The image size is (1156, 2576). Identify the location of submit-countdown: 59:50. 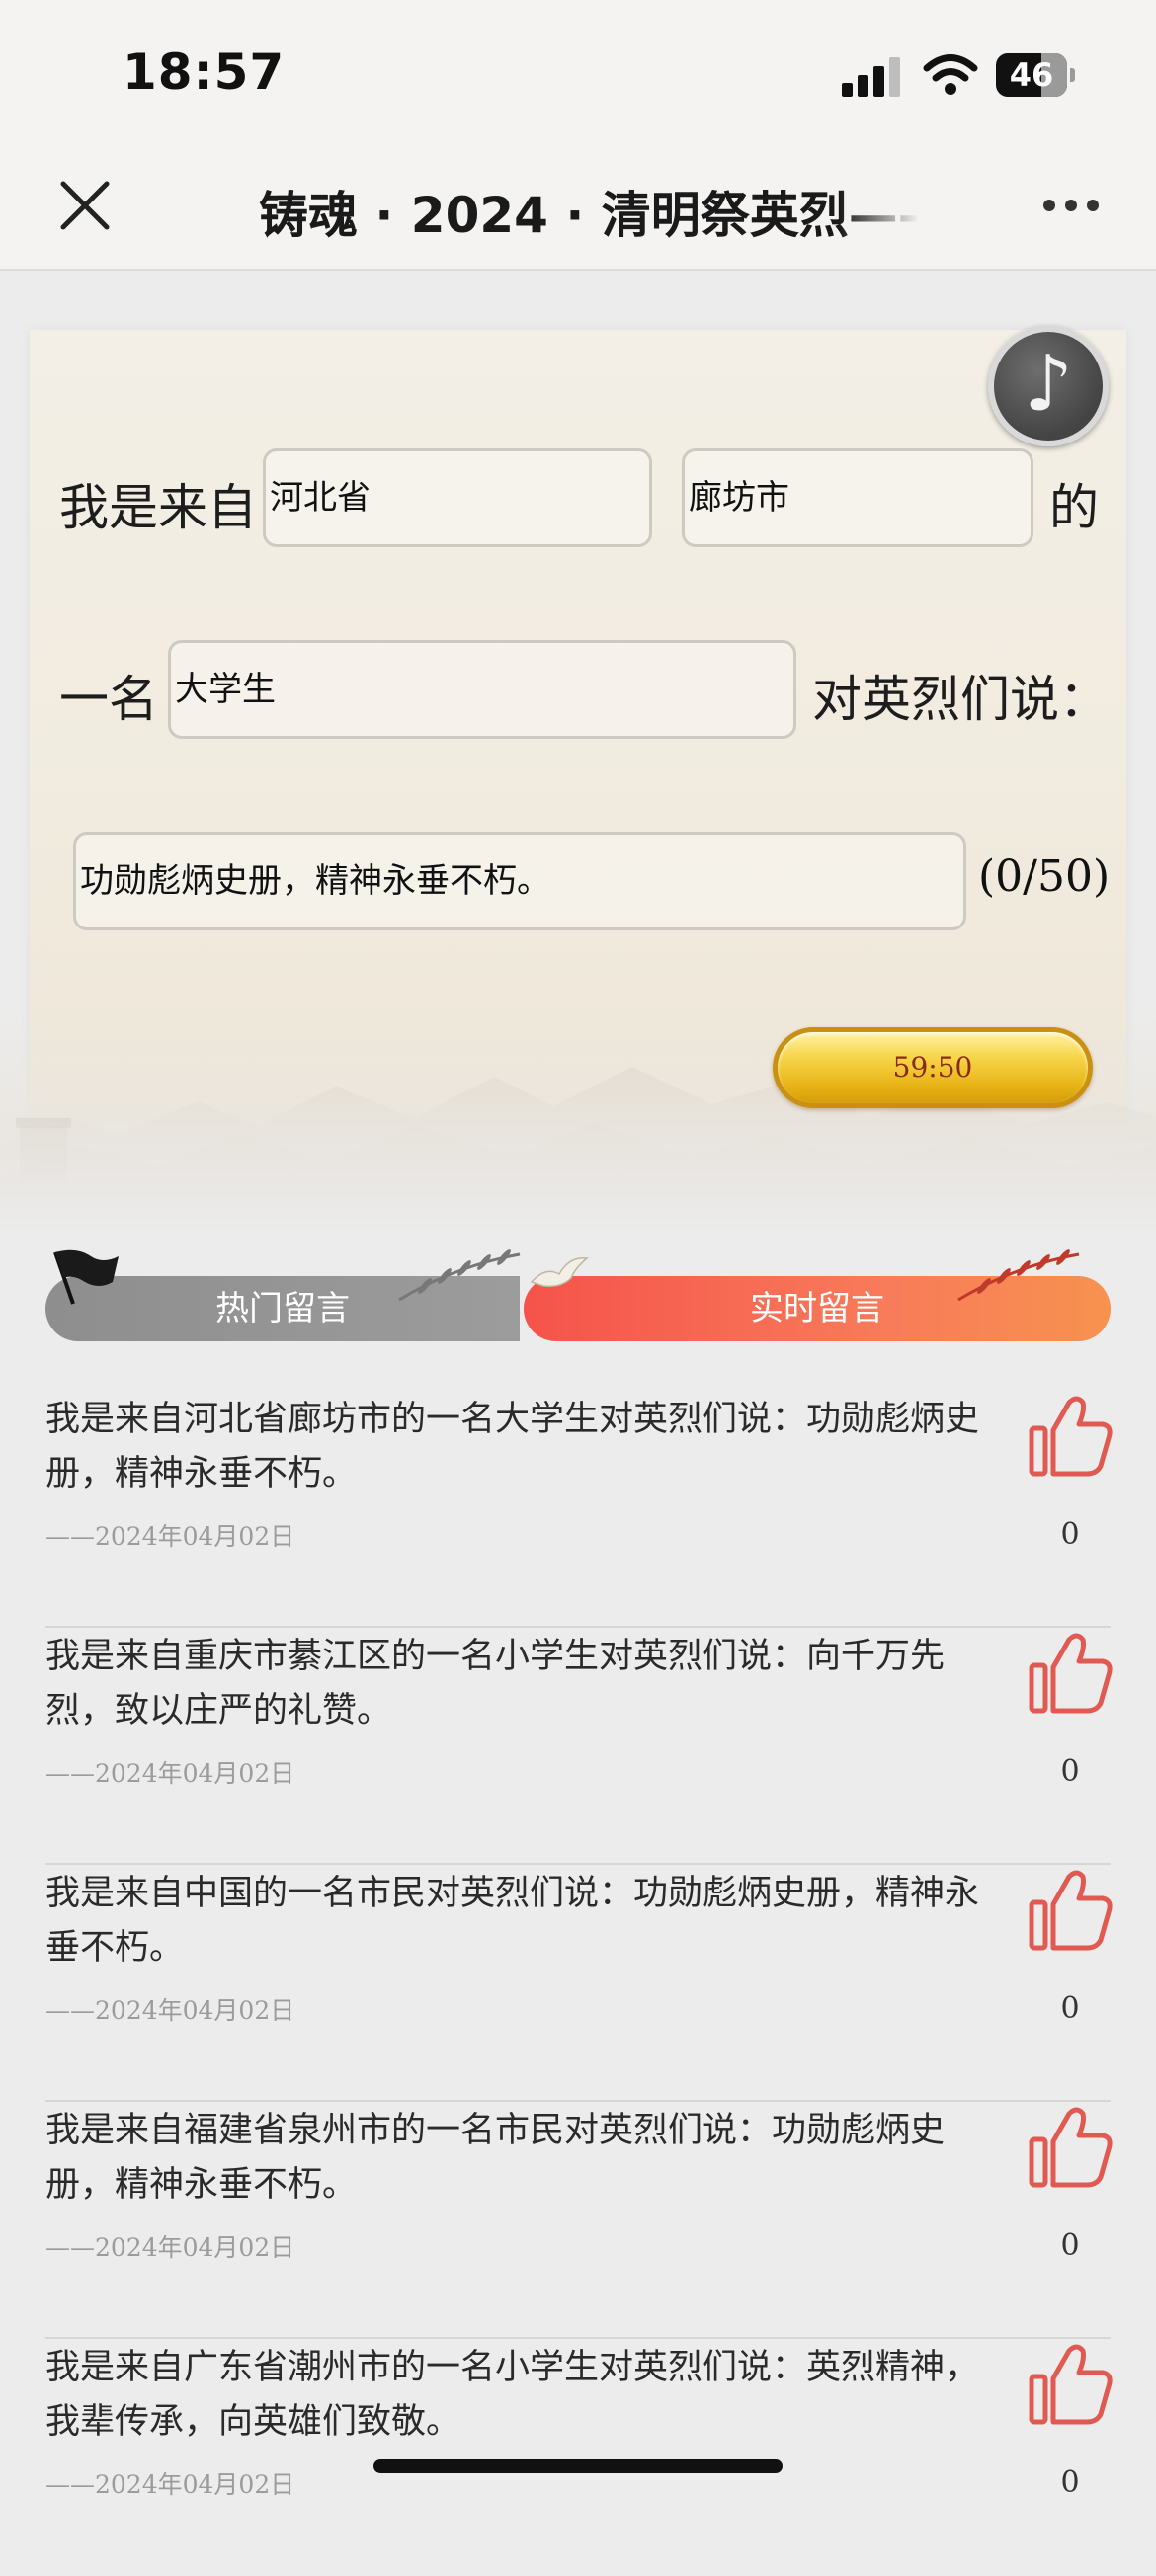
(933, 1067).